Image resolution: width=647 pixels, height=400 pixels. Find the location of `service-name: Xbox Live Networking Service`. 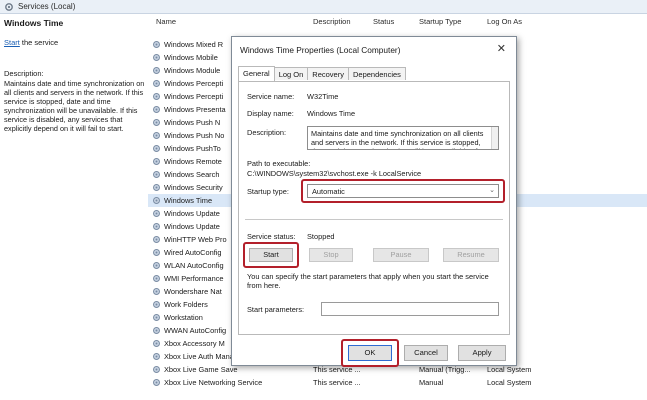

service-name: Xbox Live Networking Service is located at coordinates (213, 382).